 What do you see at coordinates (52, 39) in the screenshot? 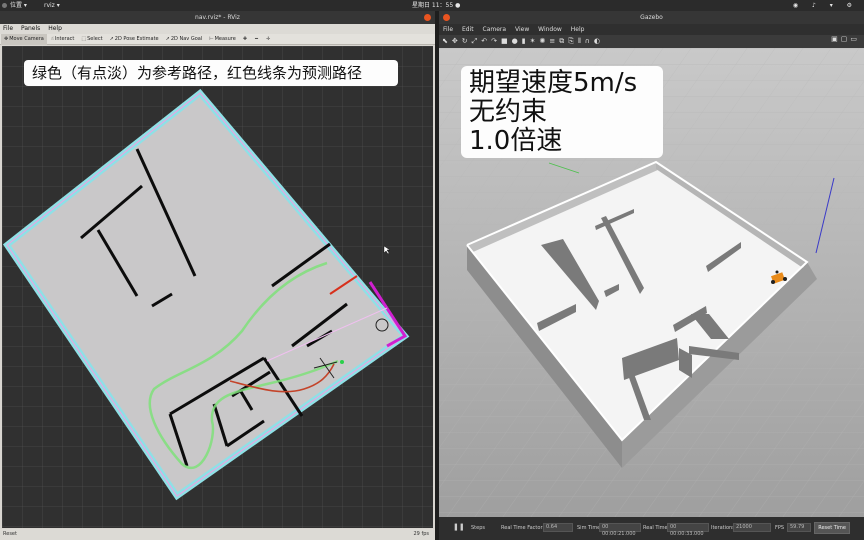
I see `interact-icon: ☝` at bounding box center [52, 39].